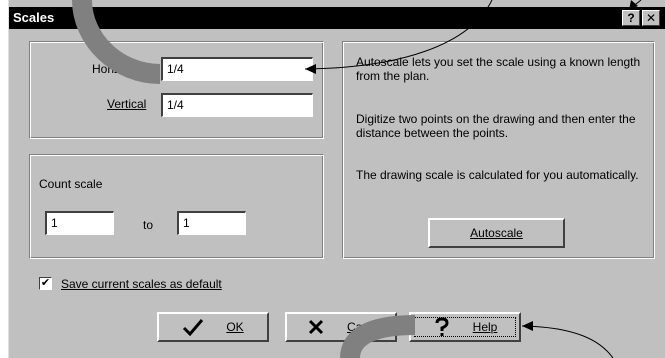 The image size is (665, 358). Describe the element at coordinates (211, 223) in the screenshot. I see `count-to-input: 1` at that location.